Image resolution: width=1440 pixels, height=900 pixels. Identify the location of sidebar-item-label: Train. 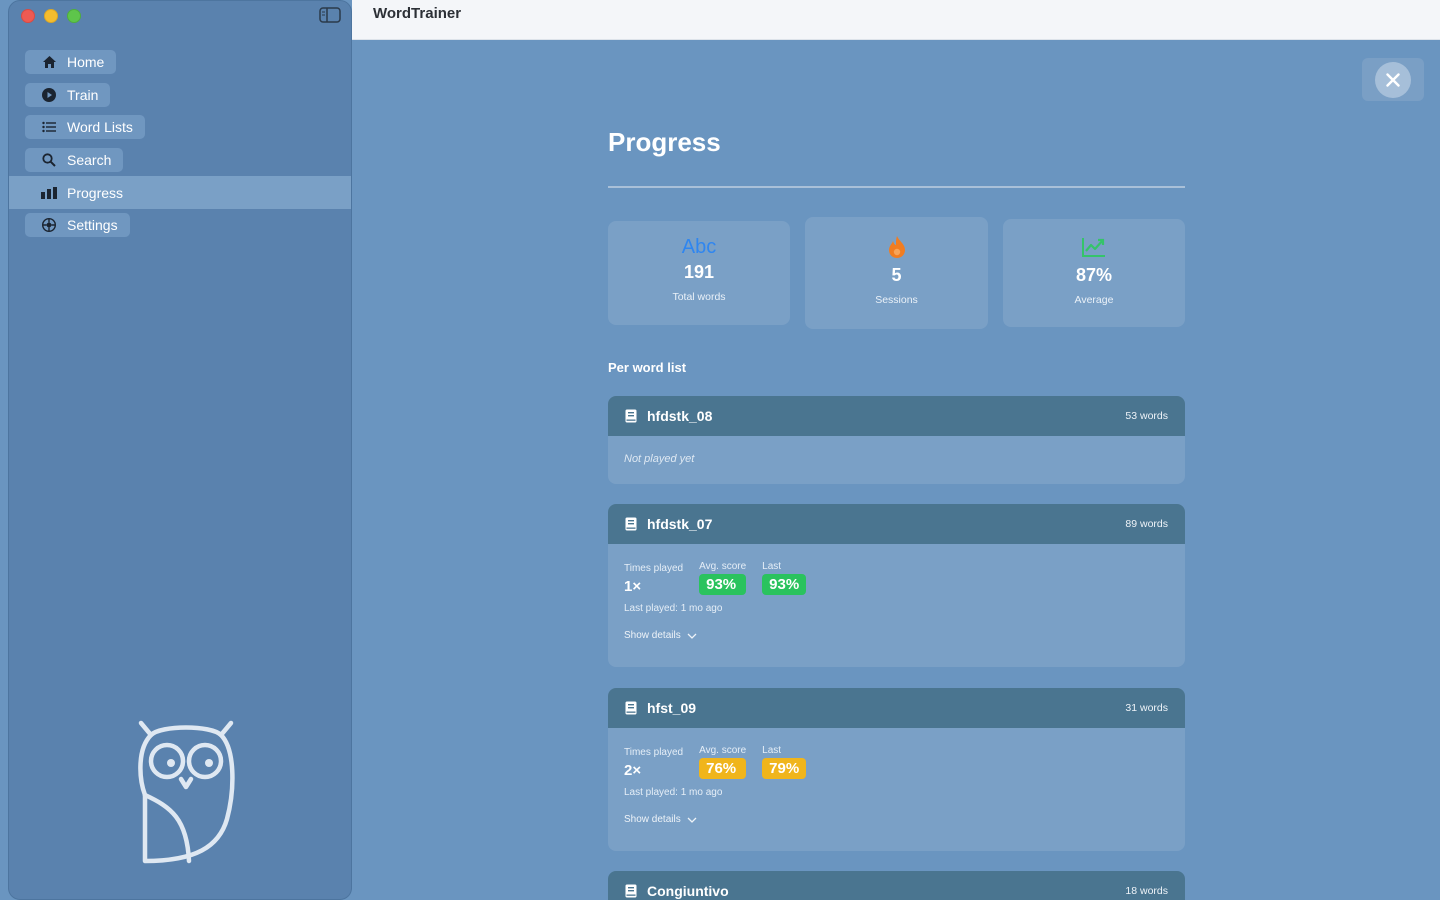
(83, 94).